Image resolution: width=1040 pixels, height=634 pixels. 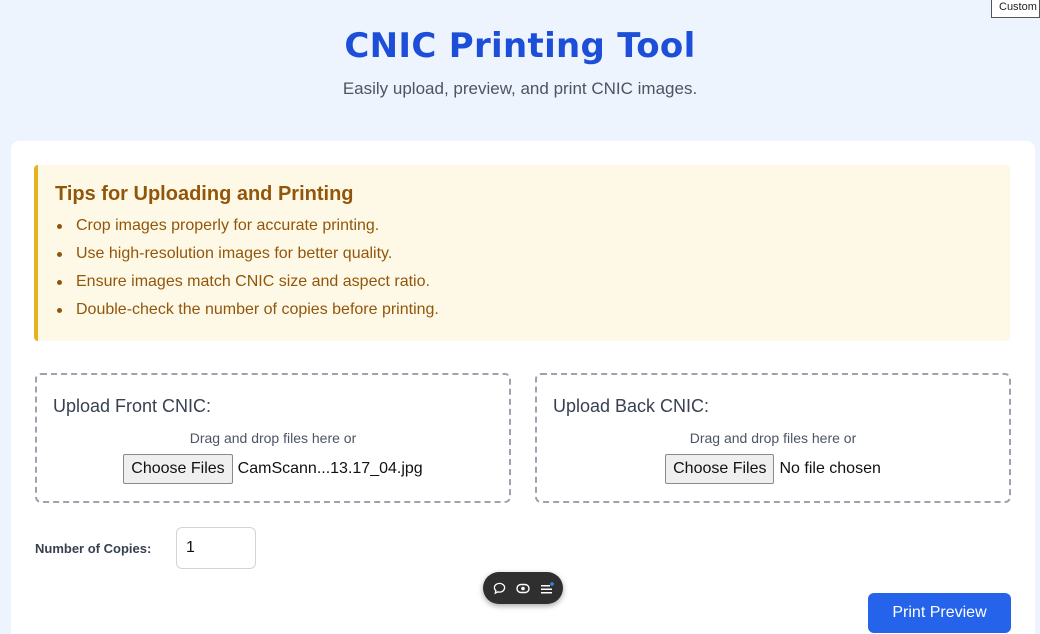 I want to click on tips-title: Tips for Uploading and Printing, so click(x=204, y=194).